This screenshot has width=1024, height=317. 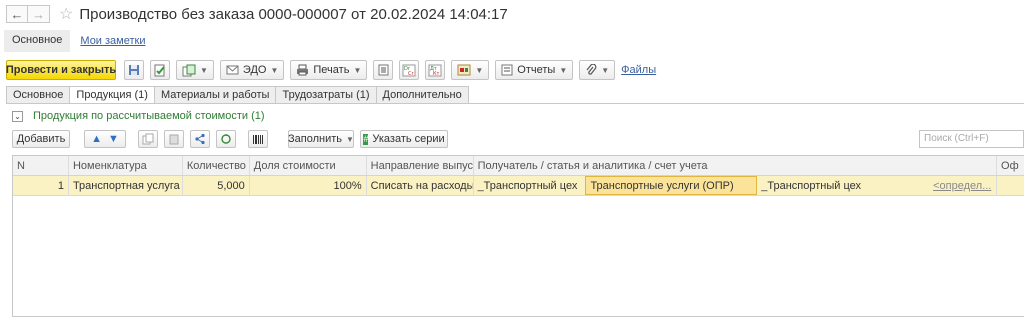 What do you see at coordinates (326, 94) in the screenshot?
I see `tab-labor: Трудозатраты (1)` at bounding box center [326, 94].